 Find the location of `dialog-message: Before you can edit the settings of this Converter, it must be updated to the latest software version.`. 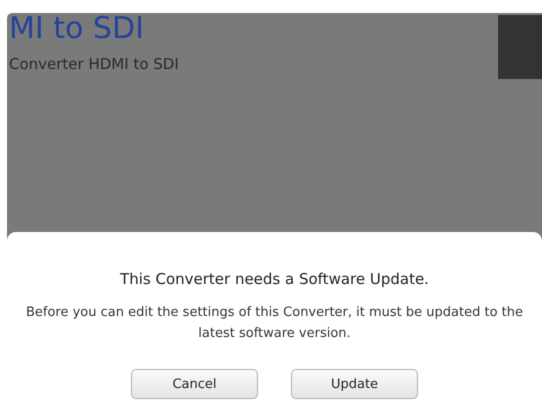

dialog-message: Before you can edit the settings of this Converter, it must be updated to the latest software version. is located at coordinates (274, 323).